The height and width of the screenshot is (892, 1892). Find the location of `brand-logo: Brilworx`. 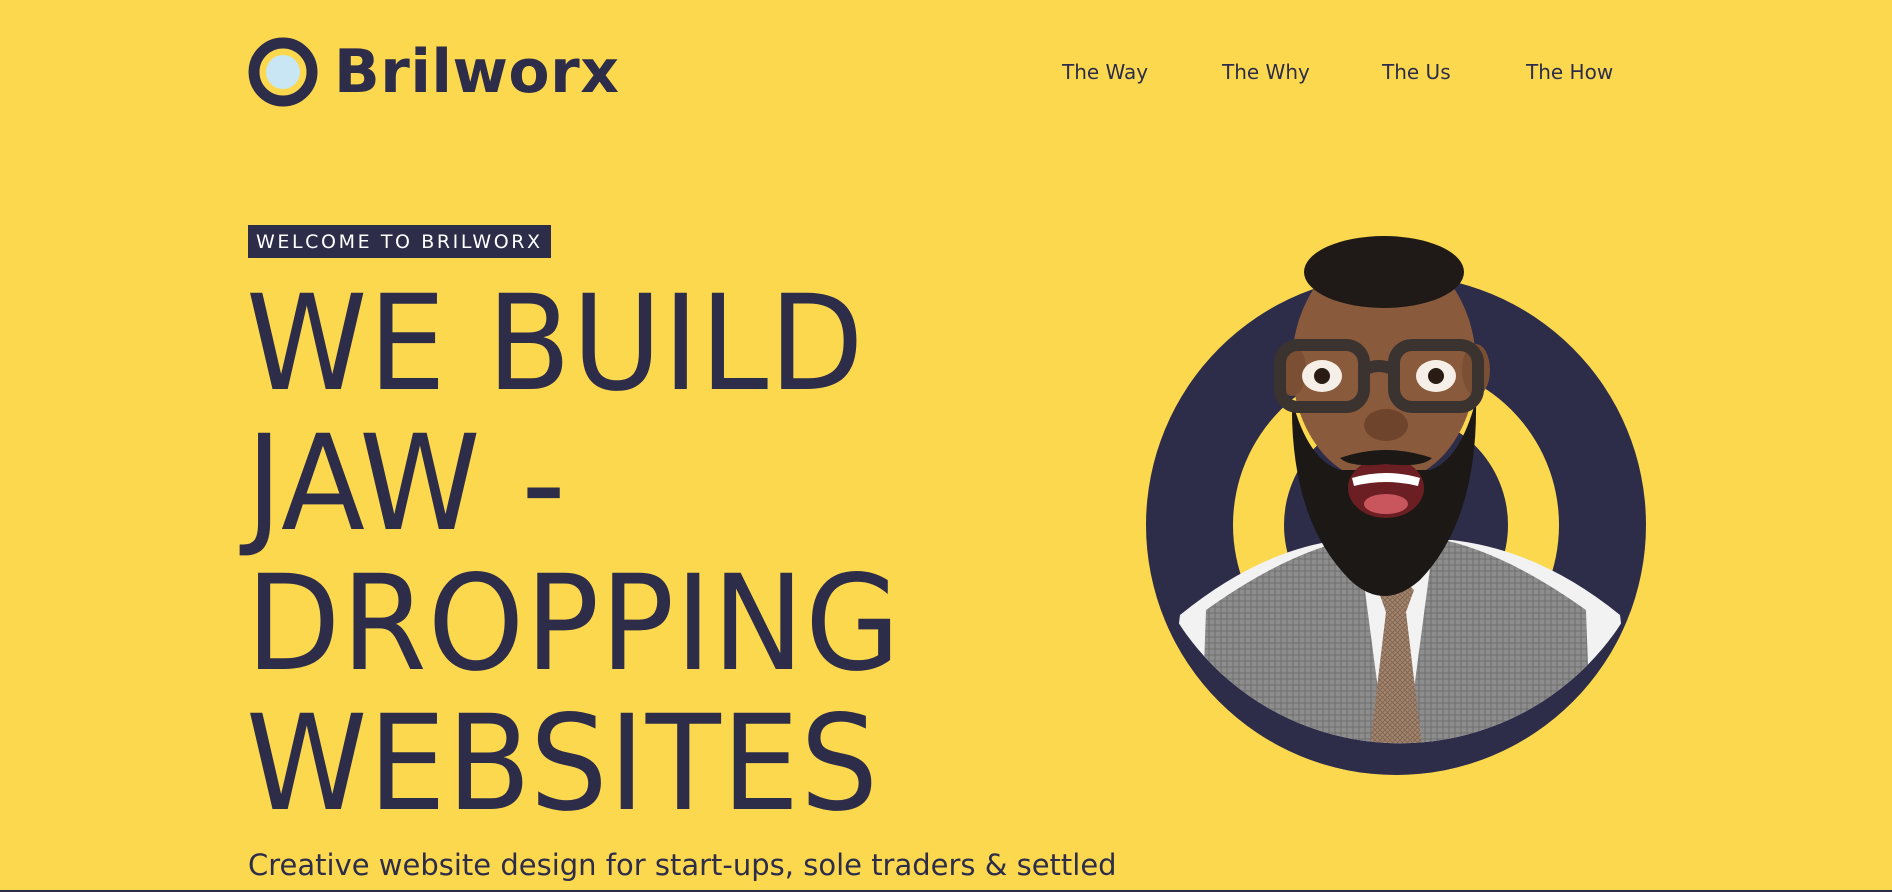

brand-logo: Brilworx is located at coordinates (433, 72).